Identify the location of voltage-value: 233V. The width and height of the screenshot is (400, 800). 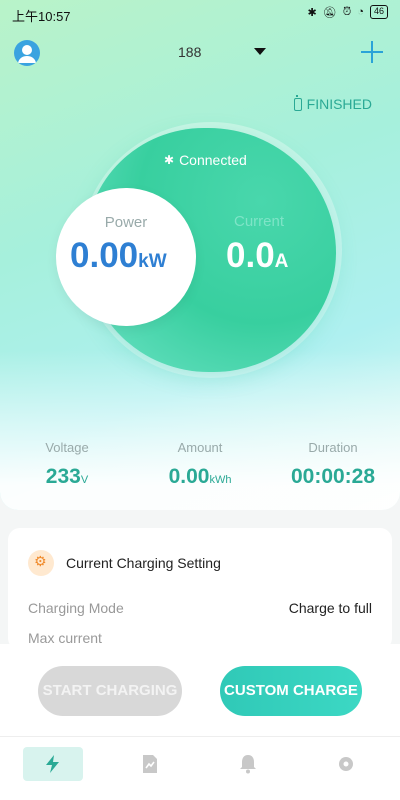
(67, 477).